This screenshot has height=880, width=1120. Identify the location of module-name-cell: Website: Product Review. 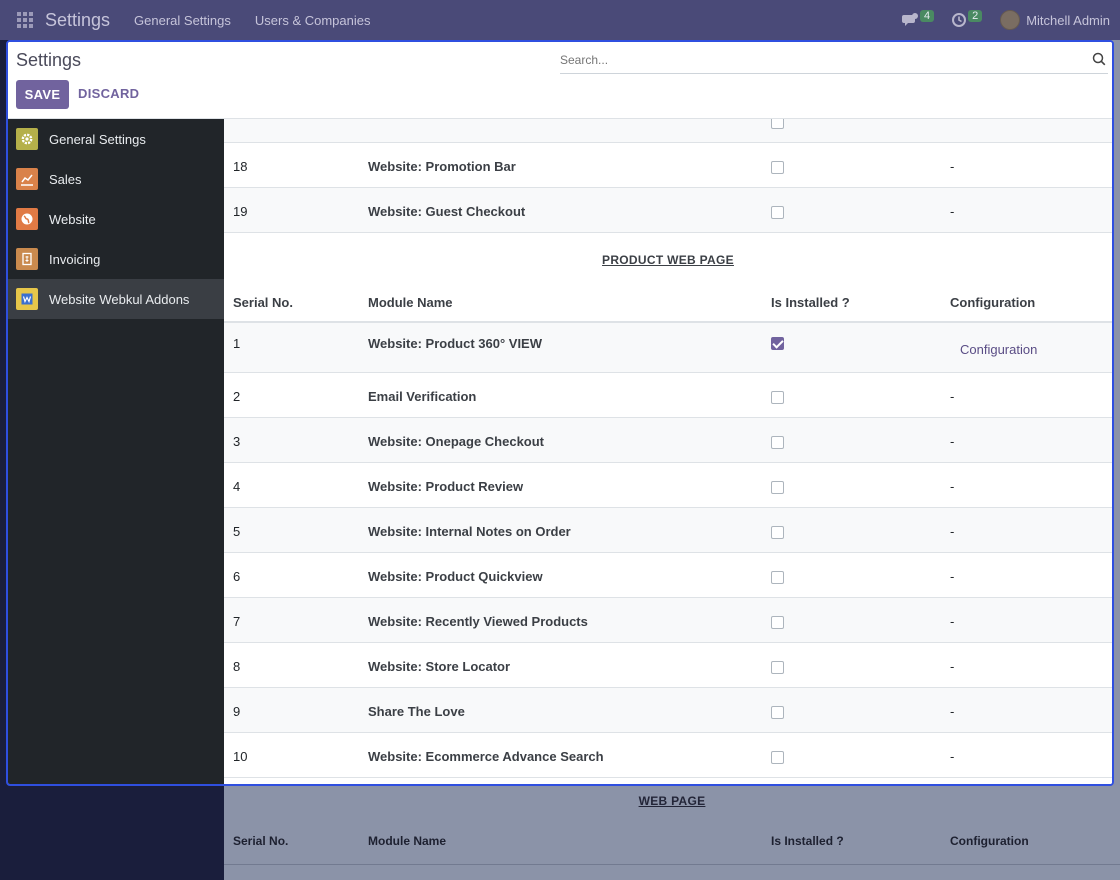
(446, 486).